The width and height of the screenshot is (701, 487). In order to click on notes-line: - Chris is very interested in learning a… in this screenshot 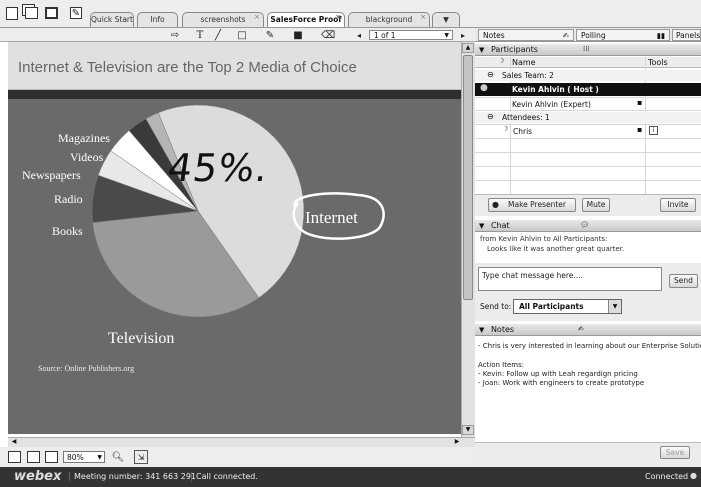, I will do `click(589, 346)`.